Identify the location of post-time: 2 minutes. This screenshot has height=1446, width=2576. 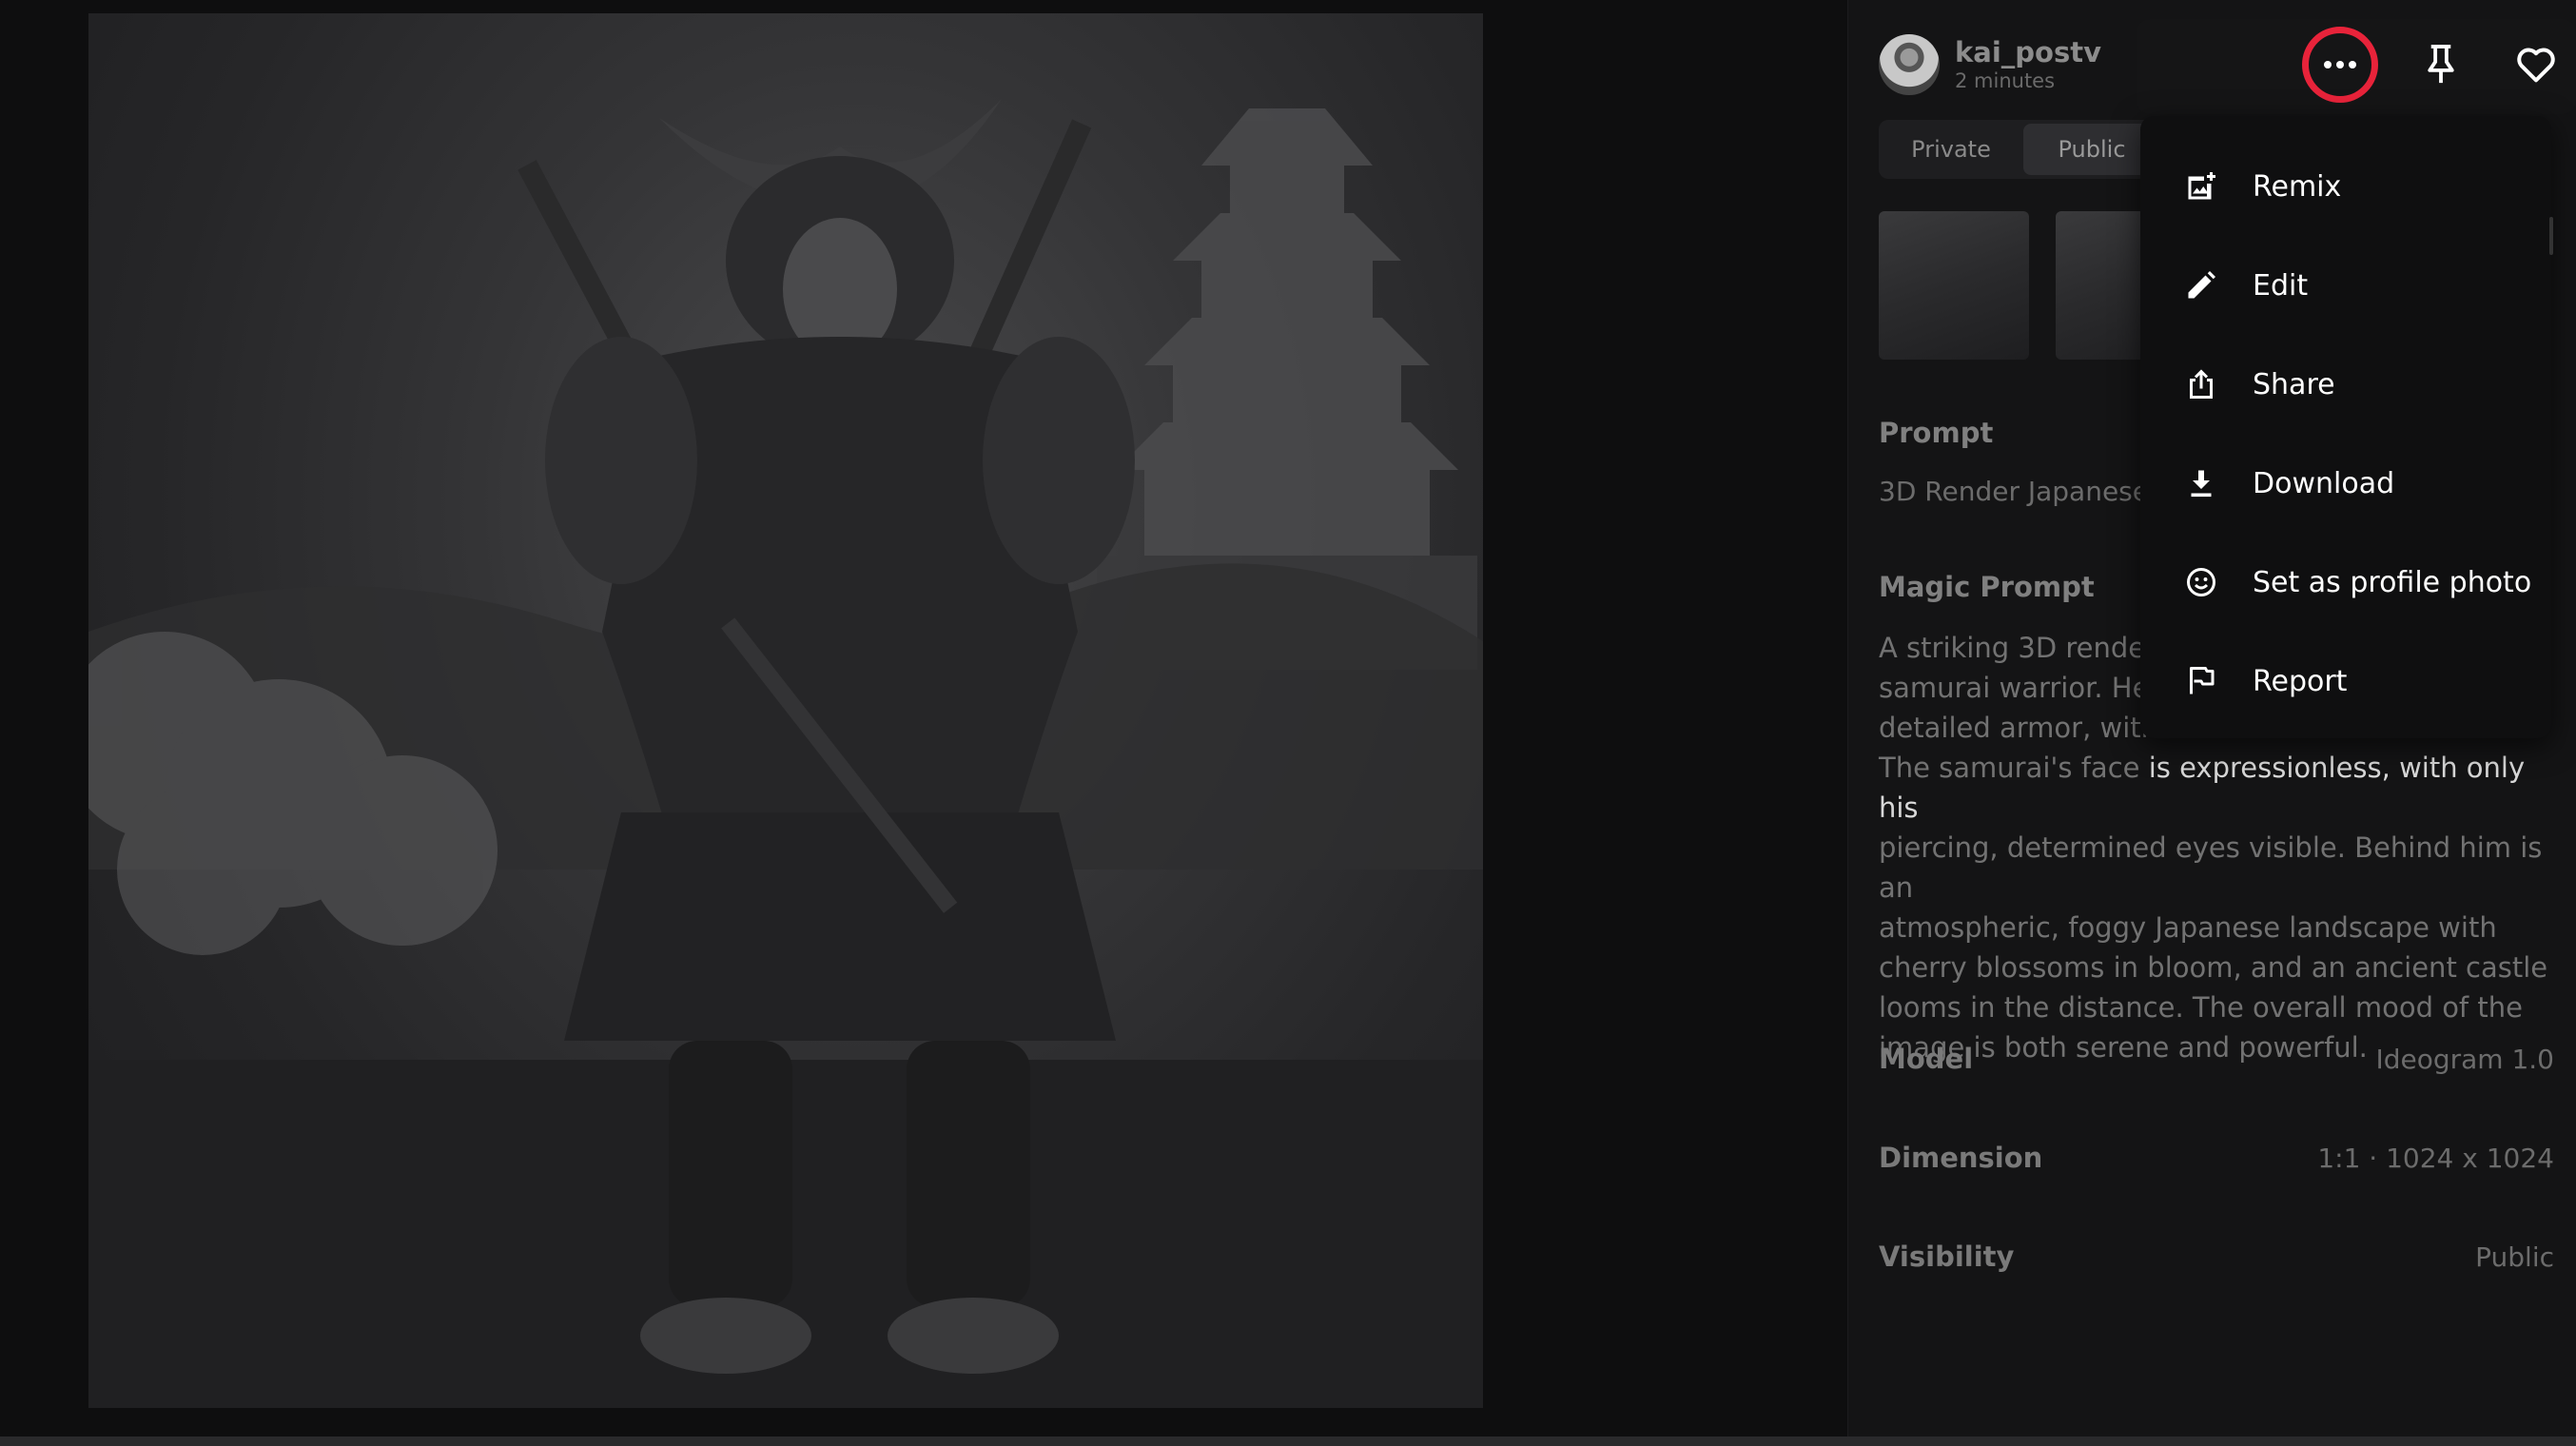
(2005, 80).